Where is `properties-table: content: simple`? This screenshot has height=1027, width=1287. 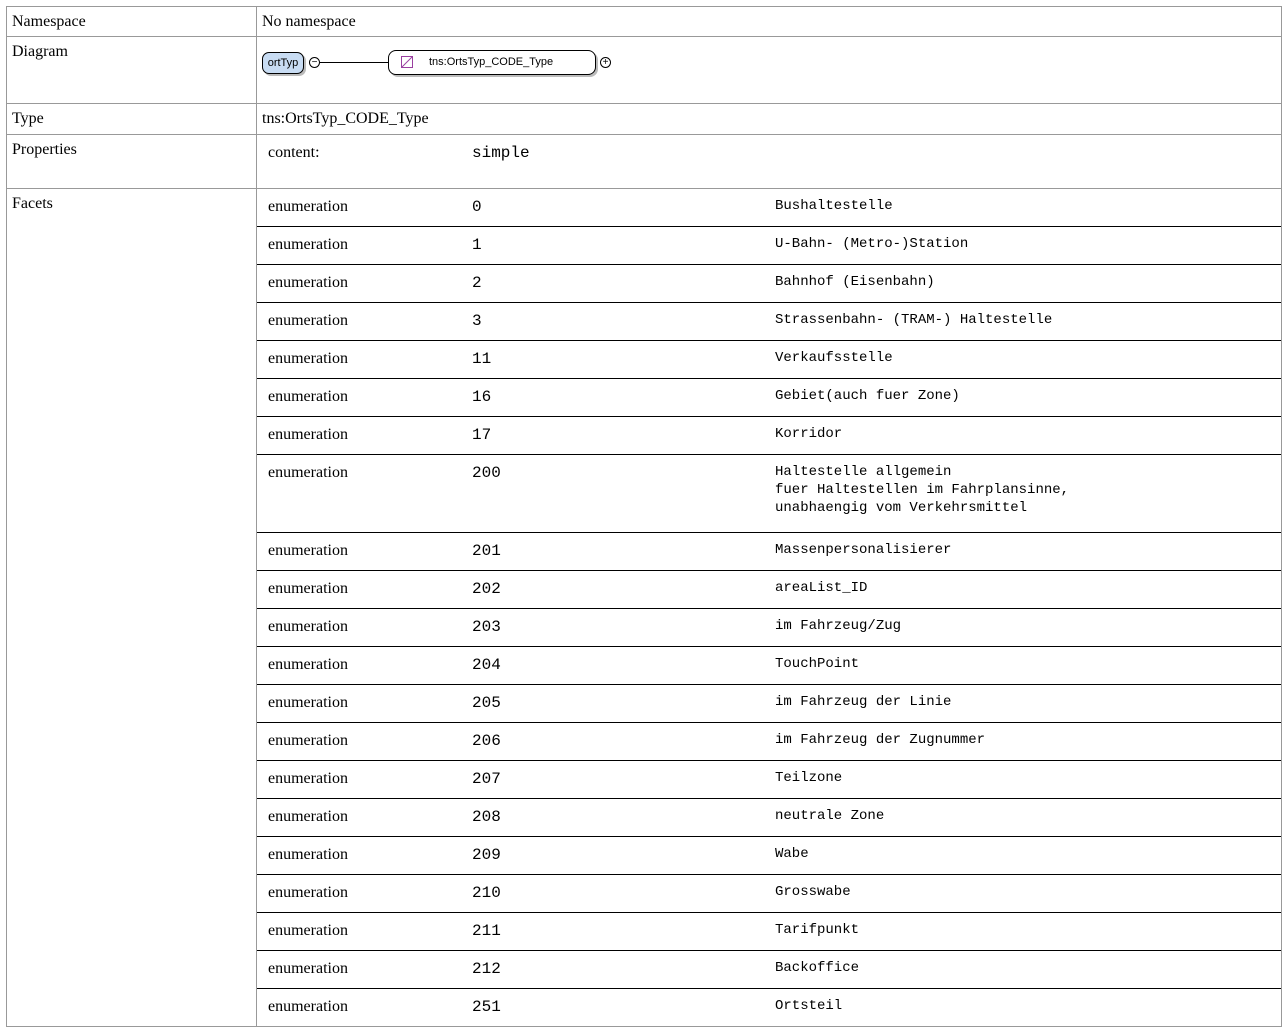
properties-table: content: simple is located at coordinates (769, 161).